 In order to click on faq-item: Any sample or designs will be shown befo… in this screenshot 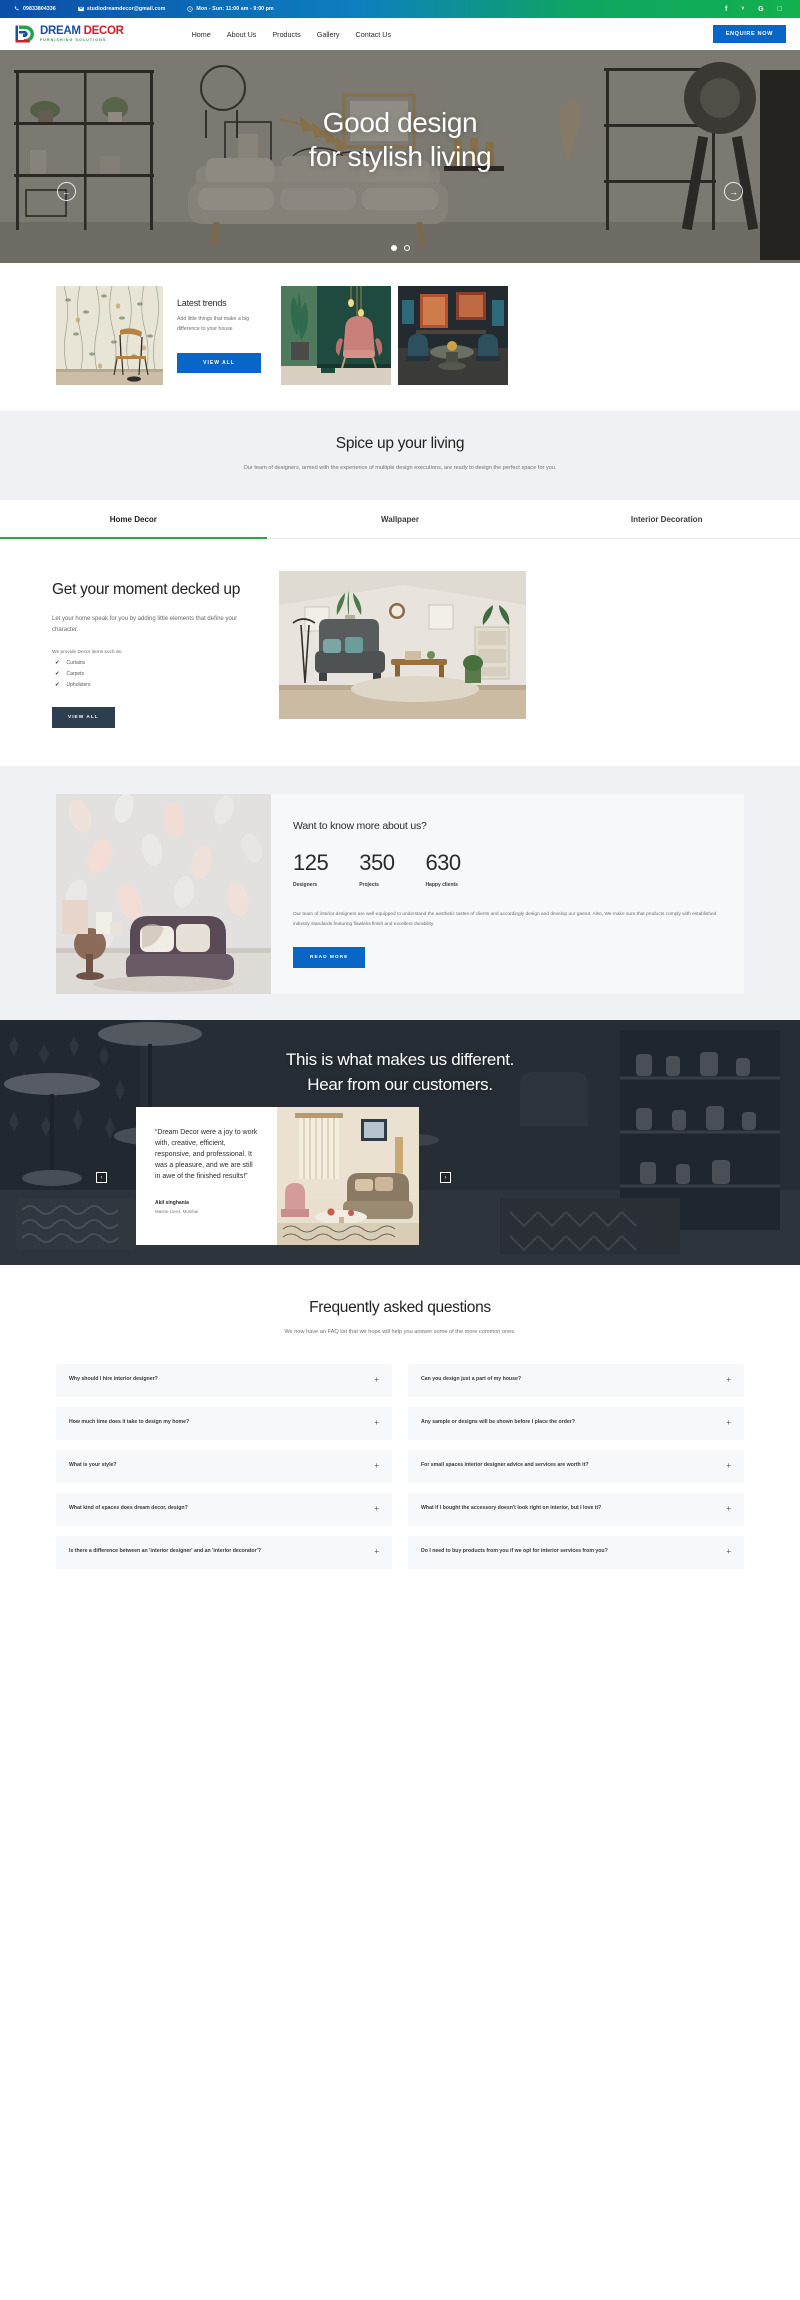, I will do `click(576, 1423)`.